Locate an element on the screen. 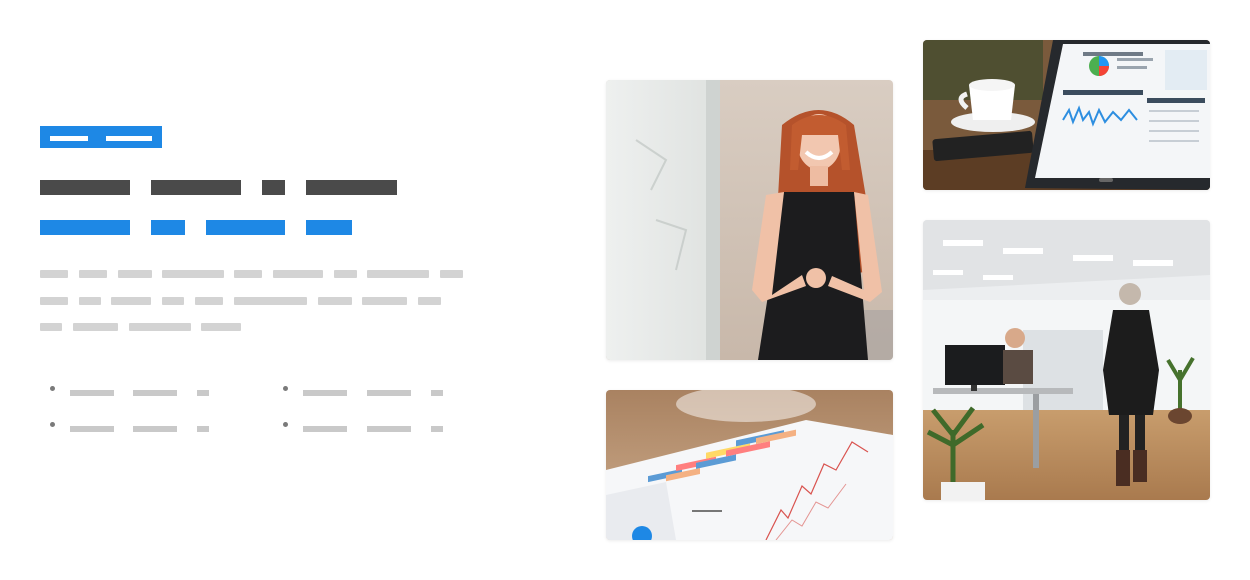  report-chart-photo is located at coordinates (749, 465).